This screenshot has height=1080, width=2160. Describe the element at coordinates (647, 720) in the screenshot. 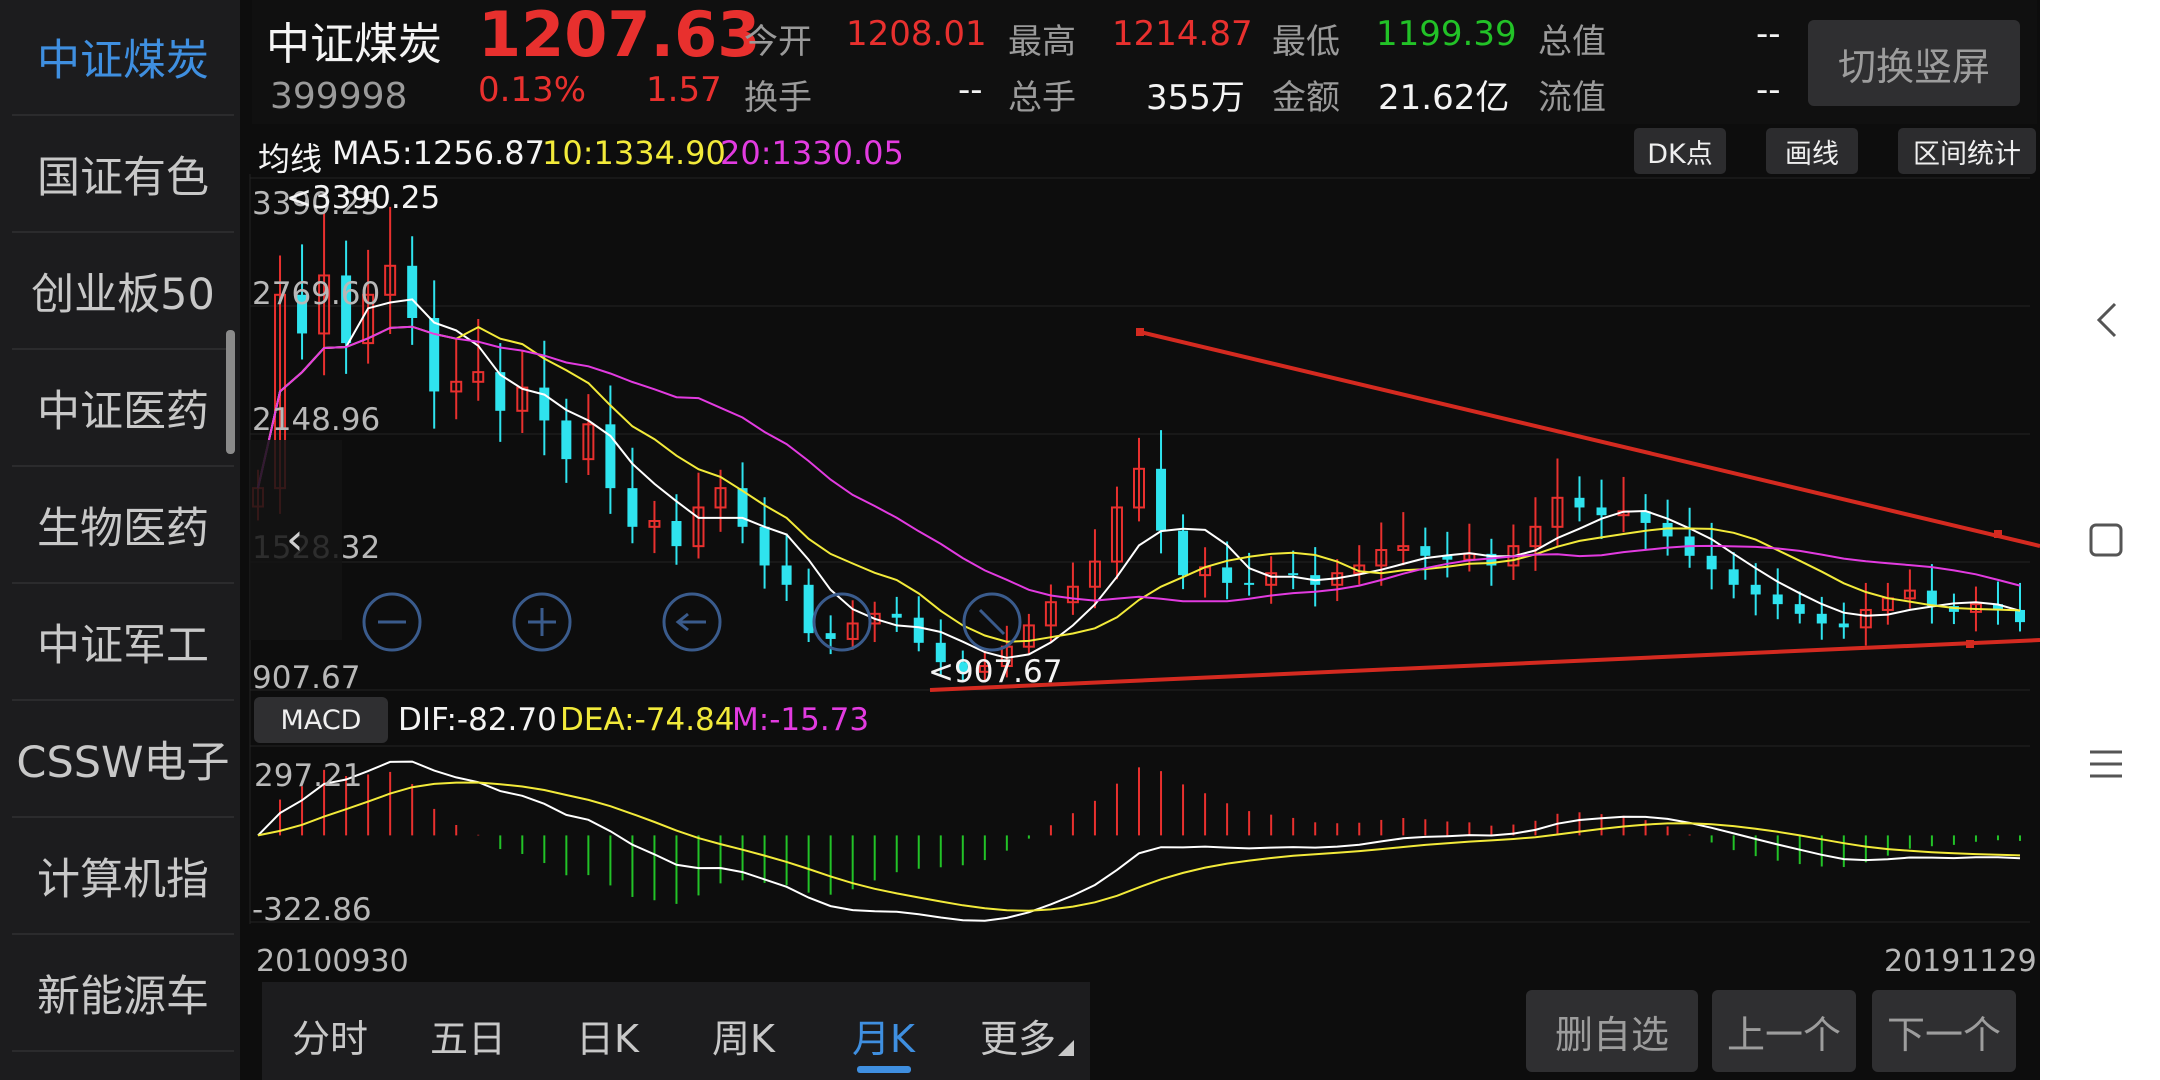

I see `macd-dea: DEA:-74.84` at that location.